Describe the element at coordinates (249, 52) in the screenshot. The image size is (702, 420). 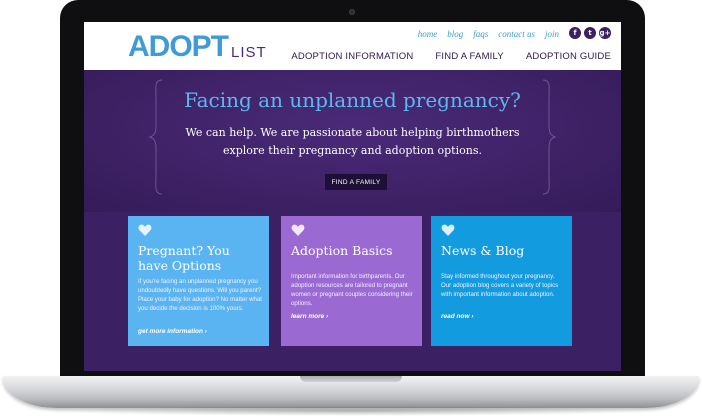
I see `logo-sub-text: LIST` at that location.